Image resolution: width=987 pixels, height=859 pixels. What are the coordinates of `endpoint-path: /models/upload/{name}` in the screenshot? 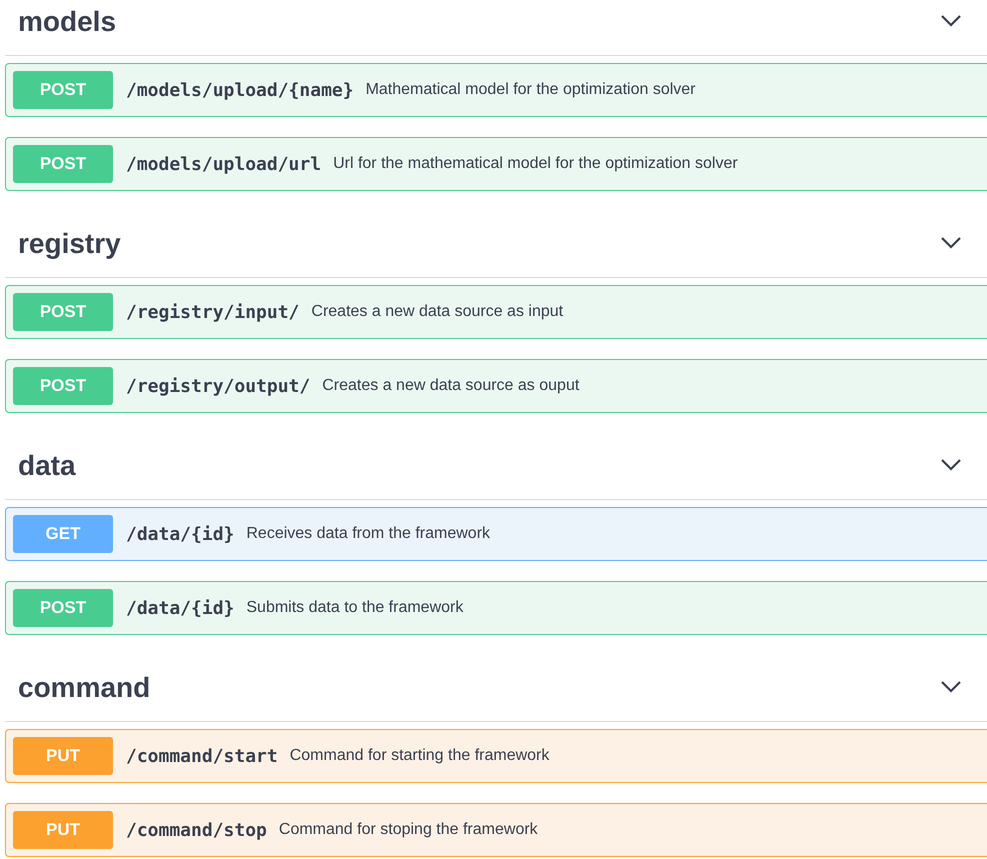 It's located at (240, 90).